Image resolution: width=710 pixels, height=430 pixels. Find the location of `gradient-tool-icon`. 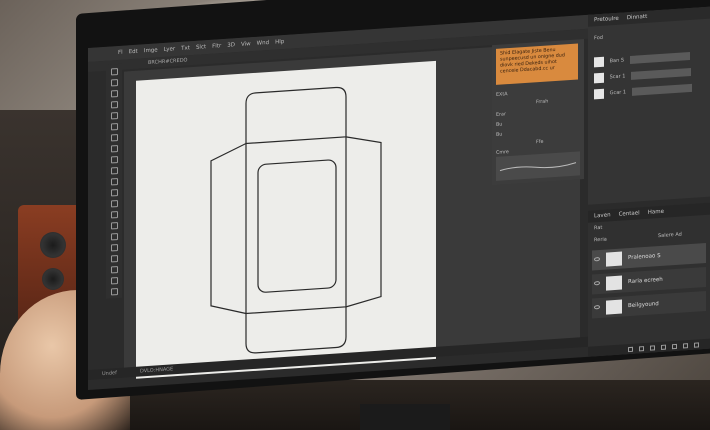

gradient-tool-icon is located at coordinates (114, 193).